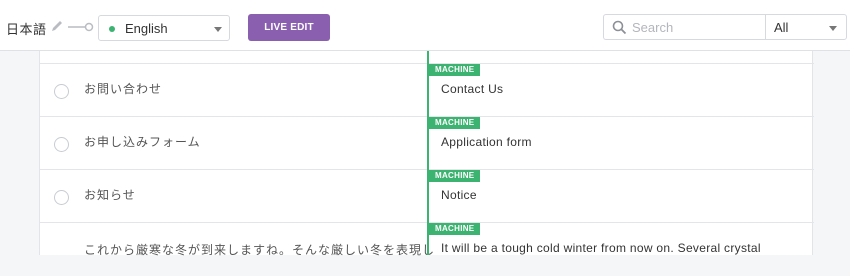 The height and width of the screenshot is (276, 850). I want to click on target-language-select: English, so click(164, 28).